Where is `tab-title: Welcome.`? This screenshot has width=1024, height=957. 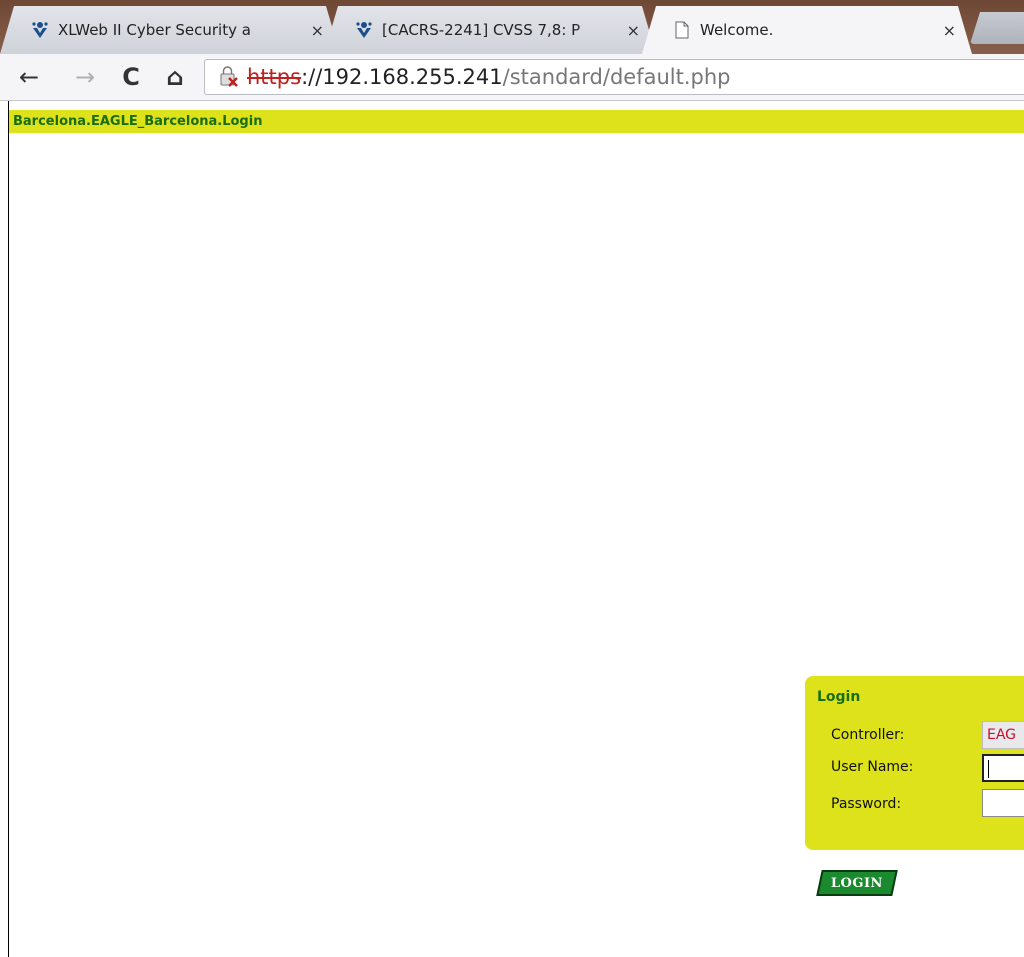 tab-title: Welcome. is located at coordinates (737, 30).